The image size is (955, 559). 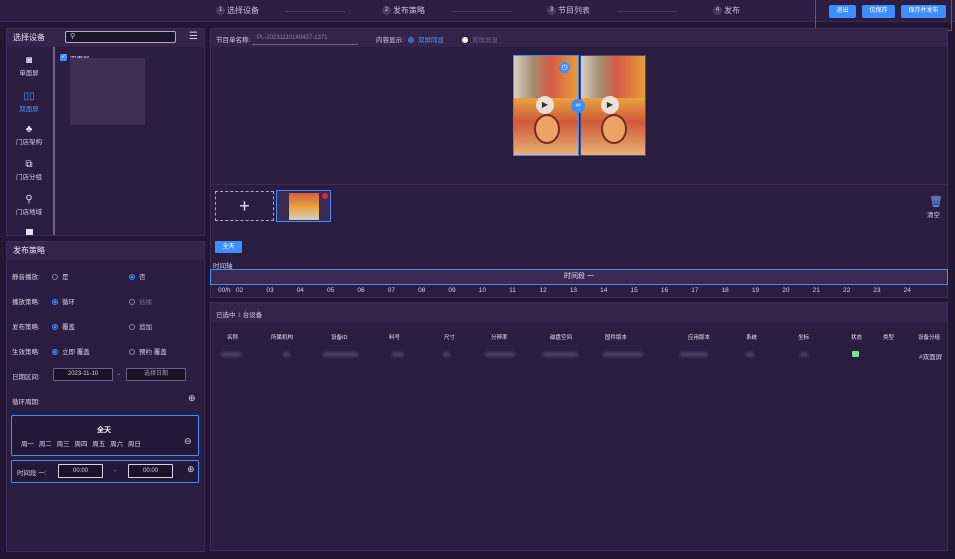 I want to click on column-header: 所属机构, so click(x=282, y=337).